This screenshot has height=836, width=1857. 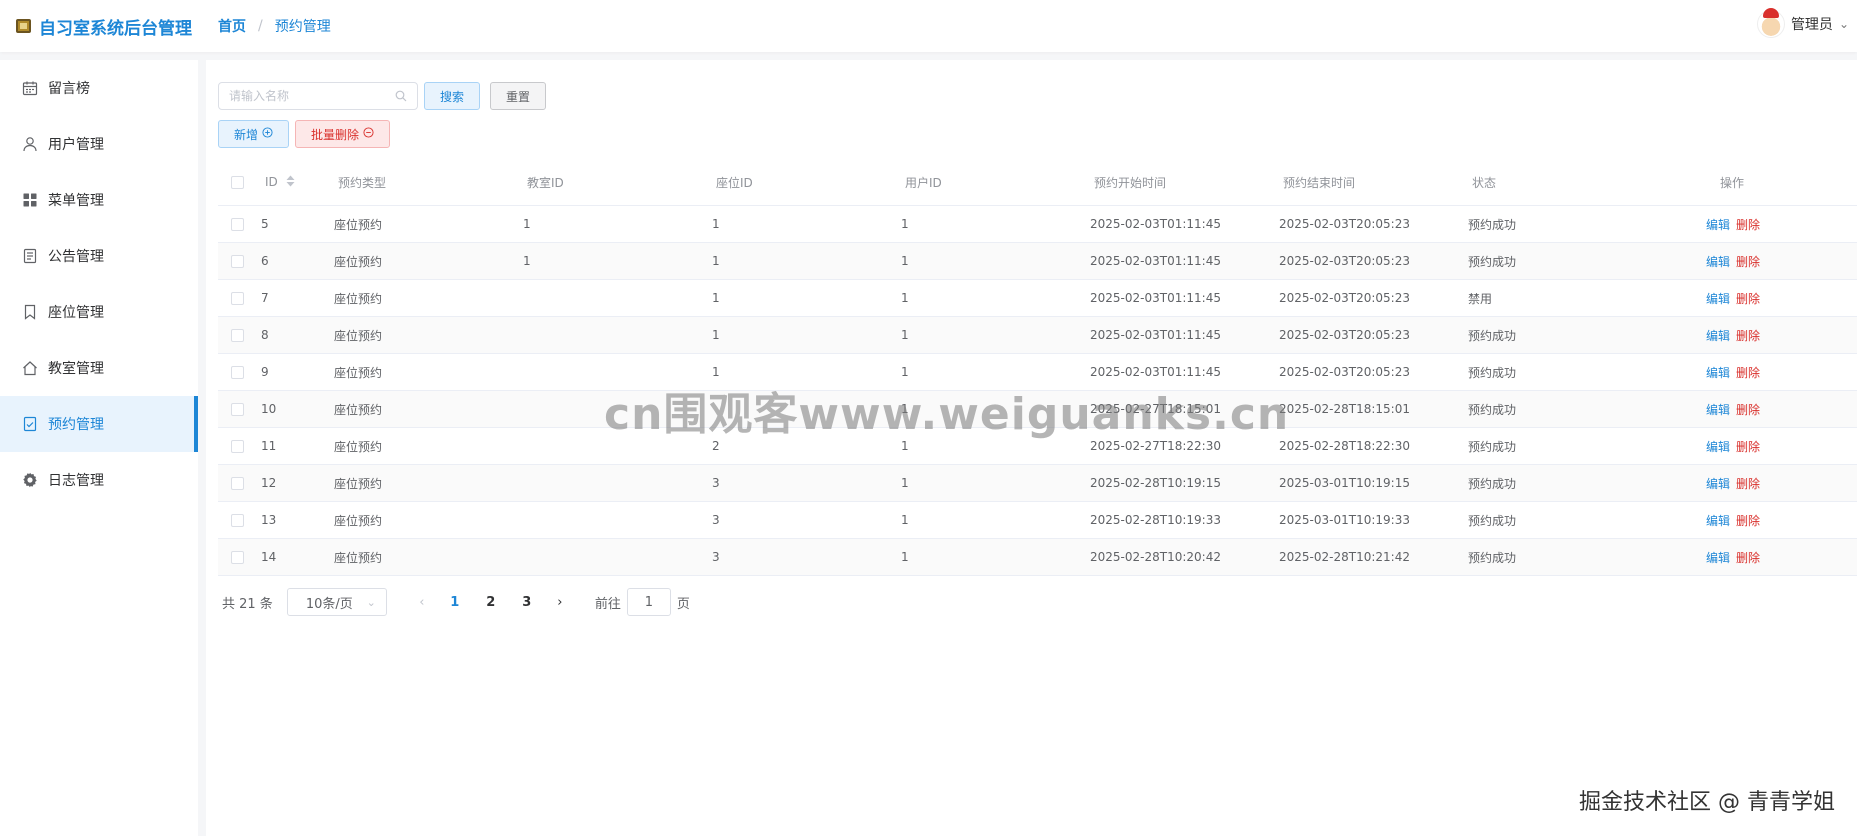 I want to click on cell-id: 9, so click(x=265, y=372).